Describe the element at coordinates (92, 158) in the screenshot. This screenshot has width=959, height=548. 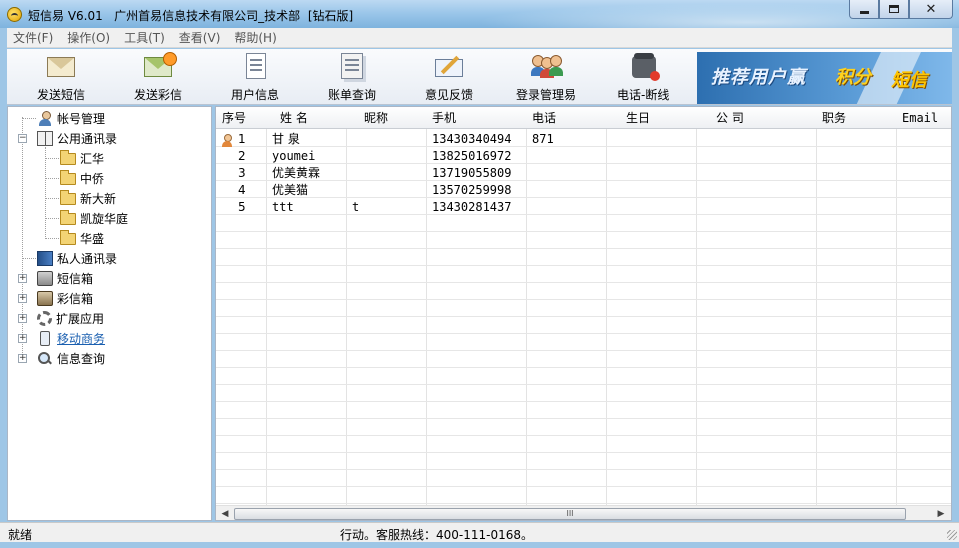
I see `tree-item-label: 汇华` at that location.